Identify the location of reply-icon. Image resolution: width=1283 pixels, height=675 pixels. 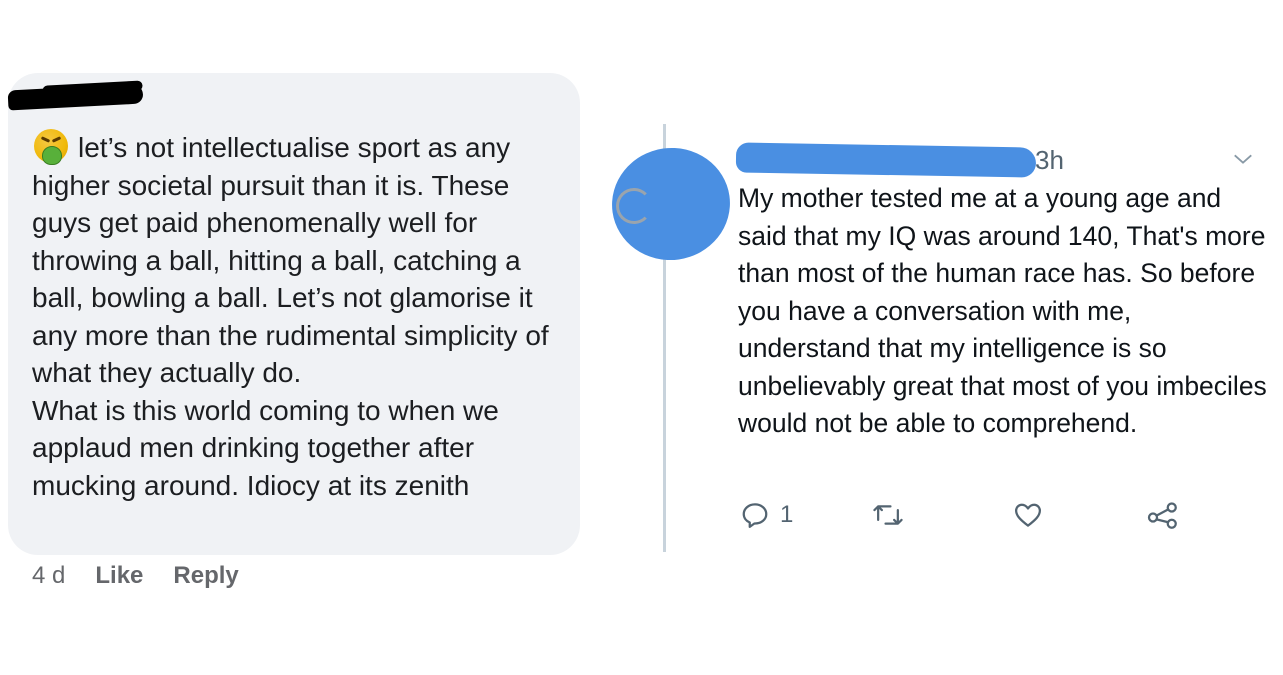
(755, 515).